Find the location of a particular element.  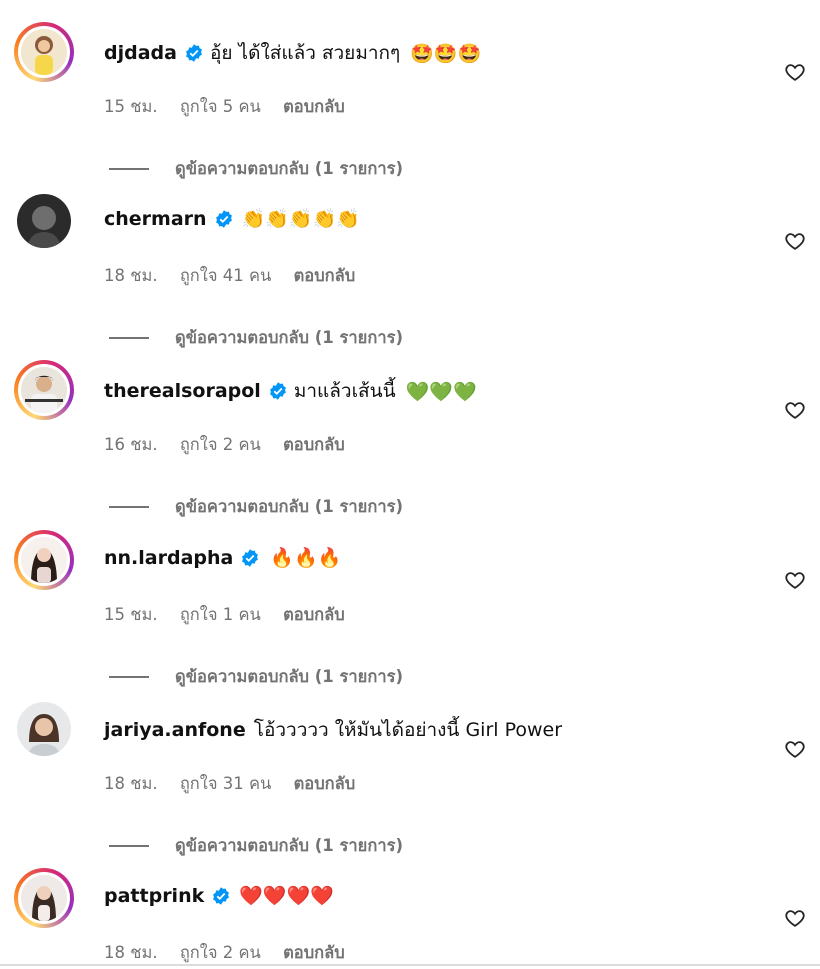

timestamp: 16 ชม. is located at coordinates (131, 444).